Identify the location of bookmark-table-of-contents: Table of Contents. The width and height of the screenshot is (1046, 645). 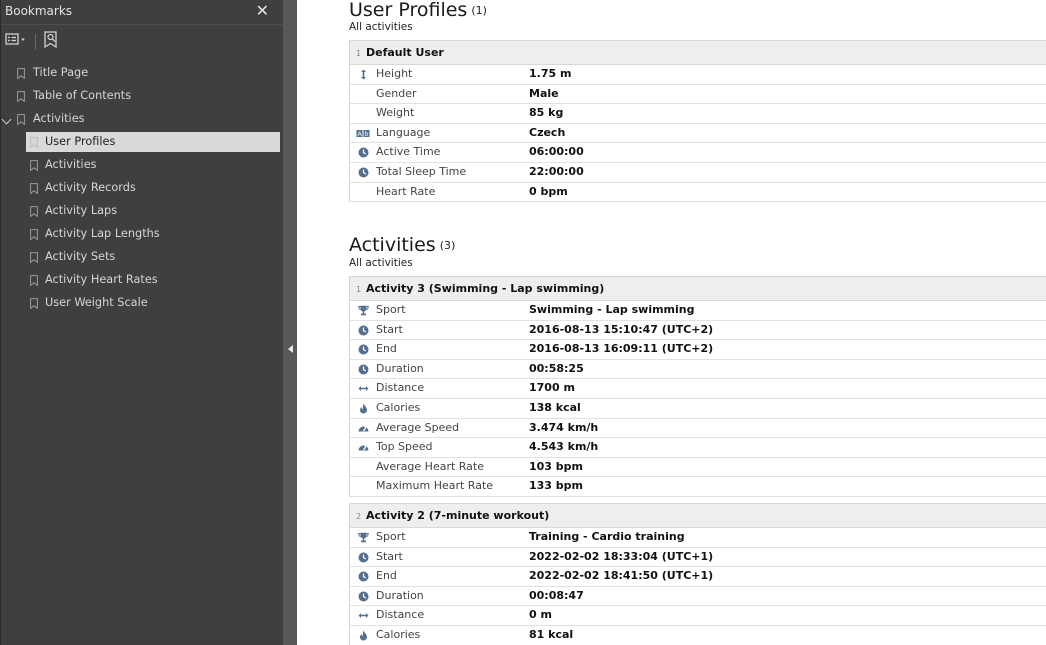
(142, 96).